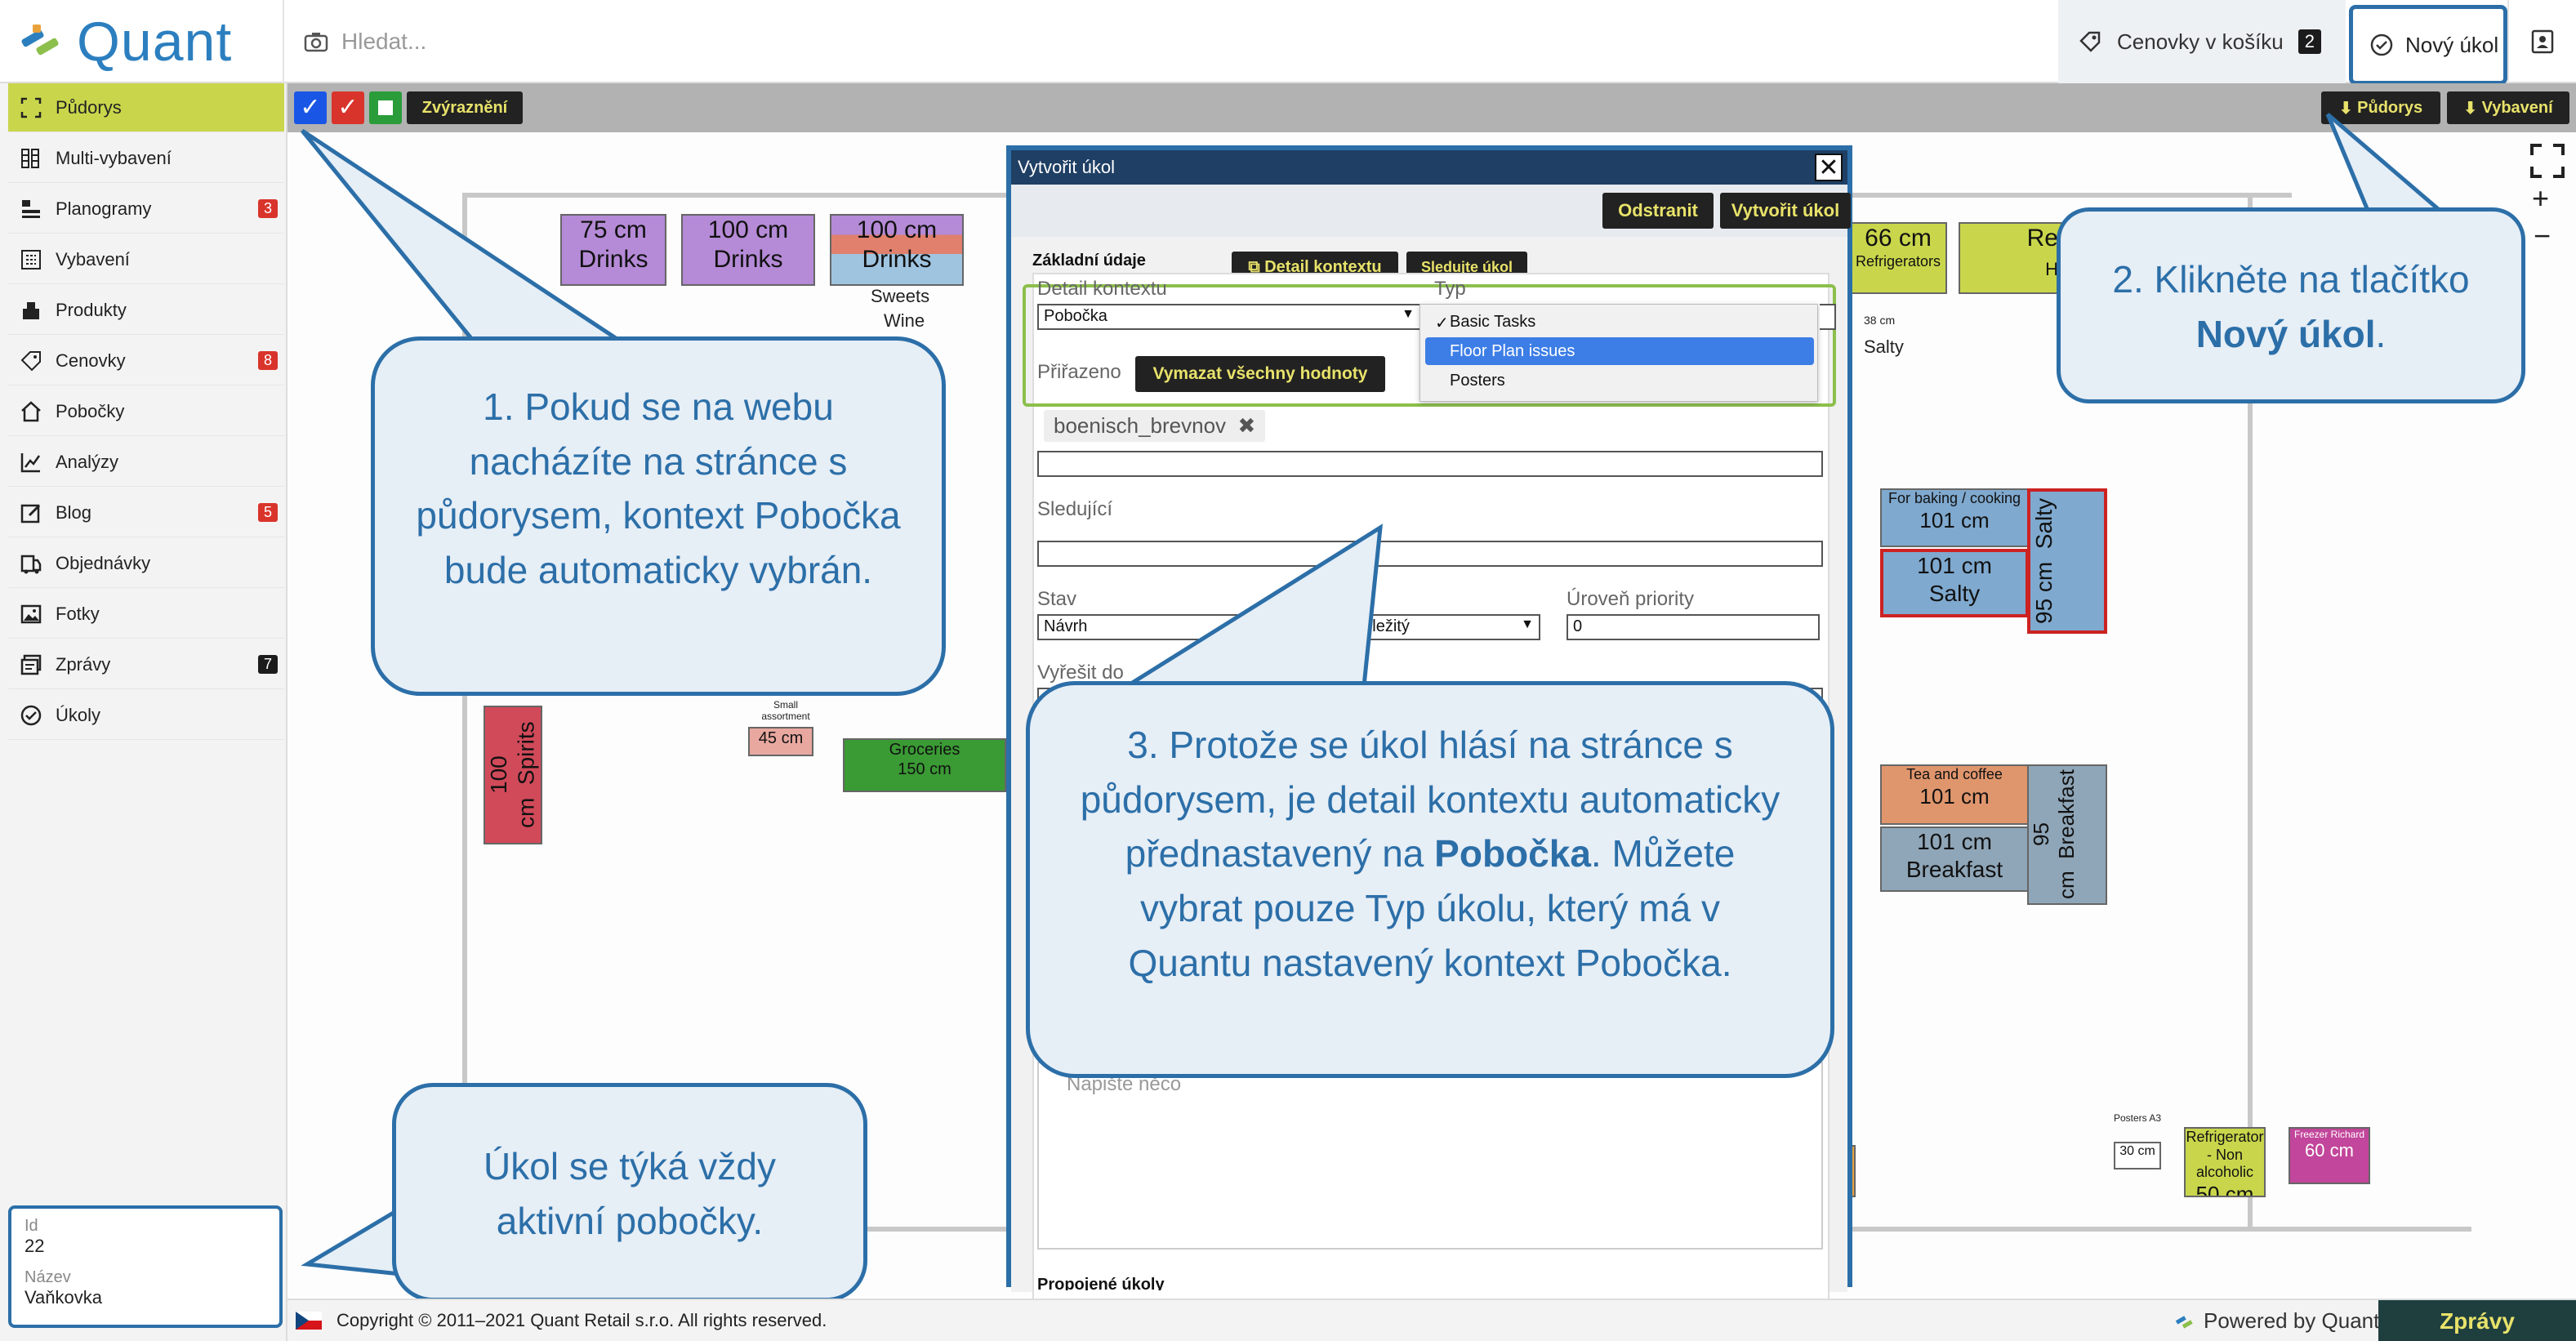 The image size is (2576, 1341). Describe the element at coordinates (629, 1192) in the screenshot. I see `callout-4: Úkol se týká vždy aktivní pobočky.` at that location.